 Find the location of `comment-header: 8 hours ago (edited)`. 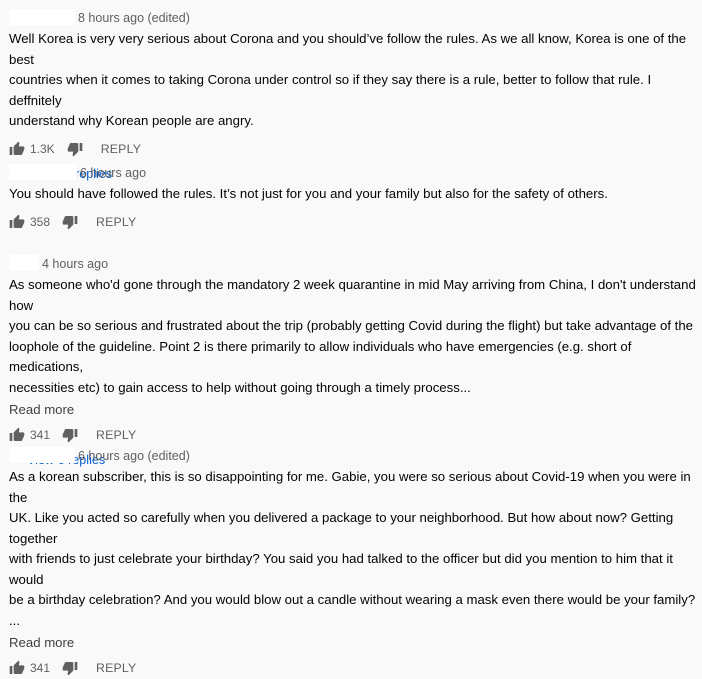

comment-header: 8 hours ago (edited) is located at coordinates (353, 18).